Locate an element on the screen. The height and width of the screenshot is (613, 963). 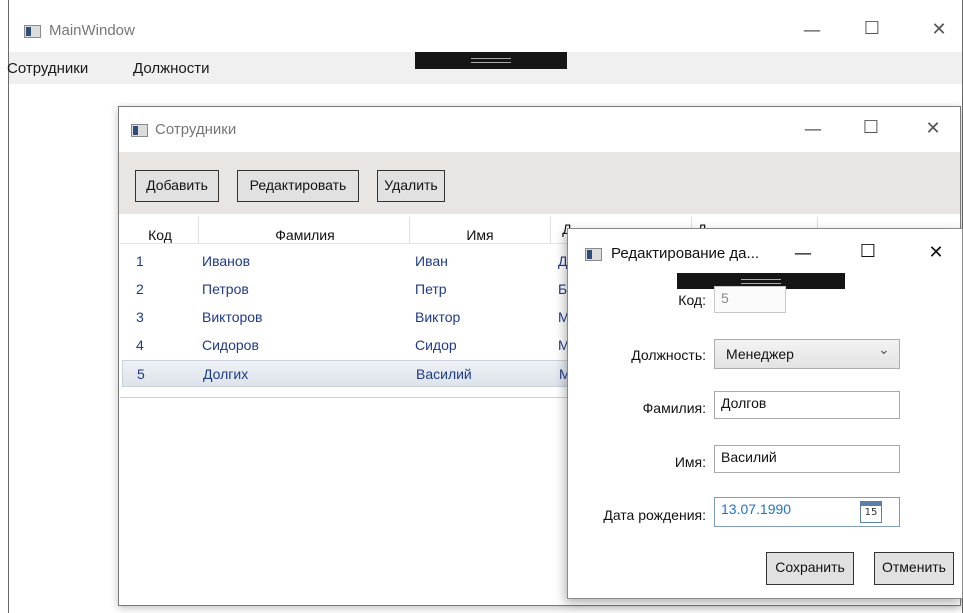
position-dropdown-value: Менеджер is located at coordinates (760, 354).